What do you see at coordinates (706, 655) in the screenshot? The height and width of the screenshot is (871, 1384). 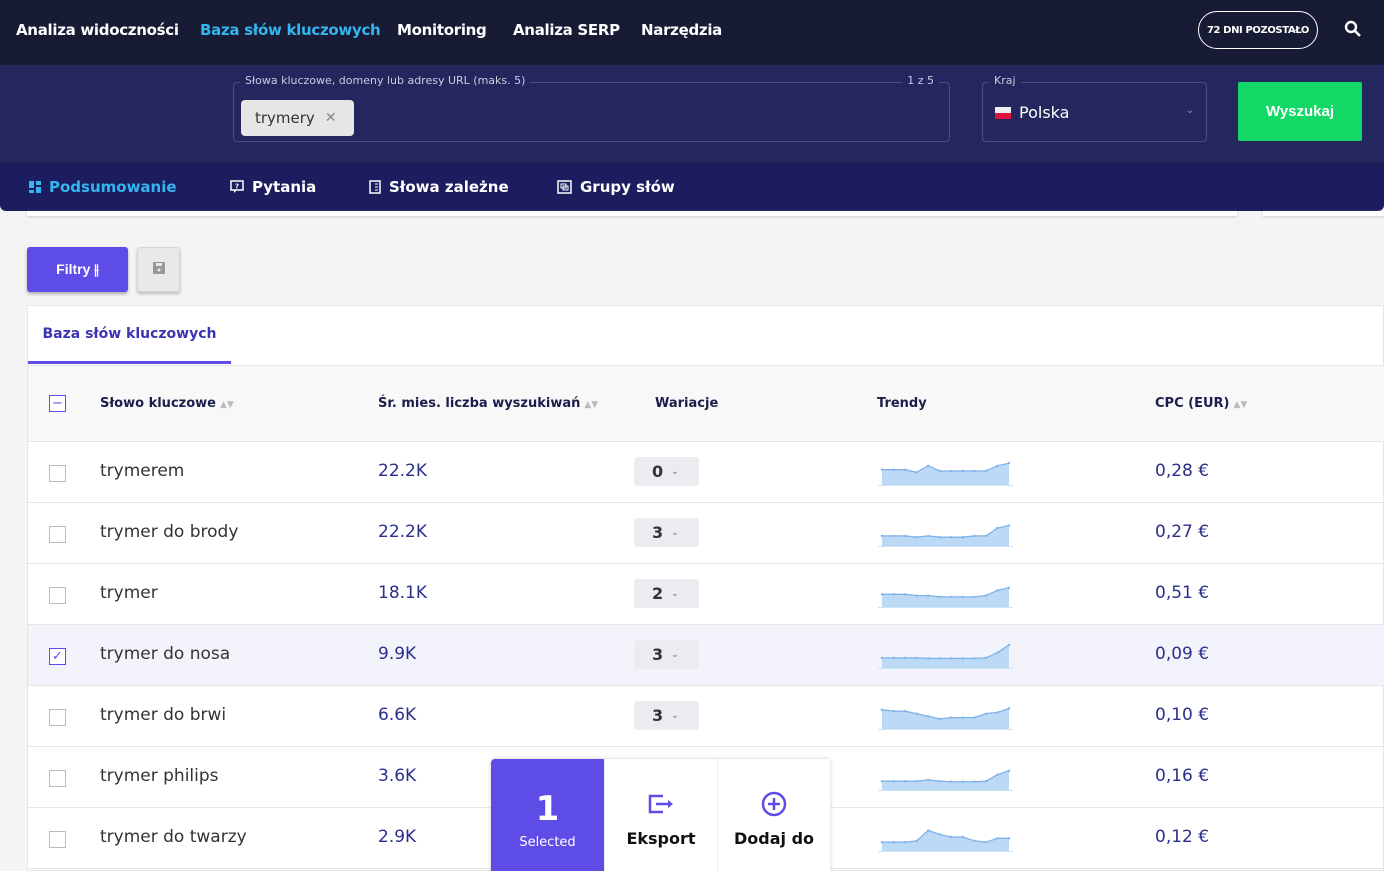 I see `table-row: ✓ trymer do nosa 9.9K 3 ⌄ 0,09 €` at bounding box center [706, 655].